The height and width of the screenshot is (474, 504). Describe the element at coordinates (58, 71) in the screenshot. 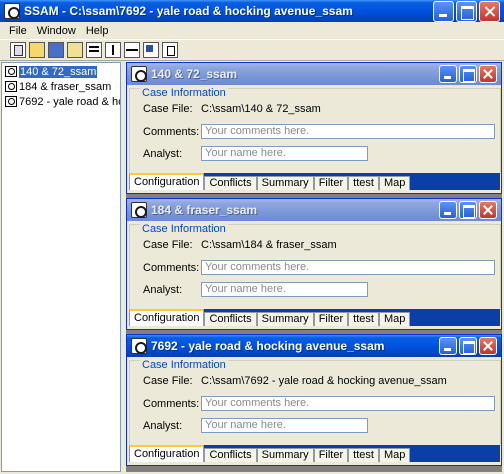

I see `tree-item-label: 140 & 72_ssam` at that location.